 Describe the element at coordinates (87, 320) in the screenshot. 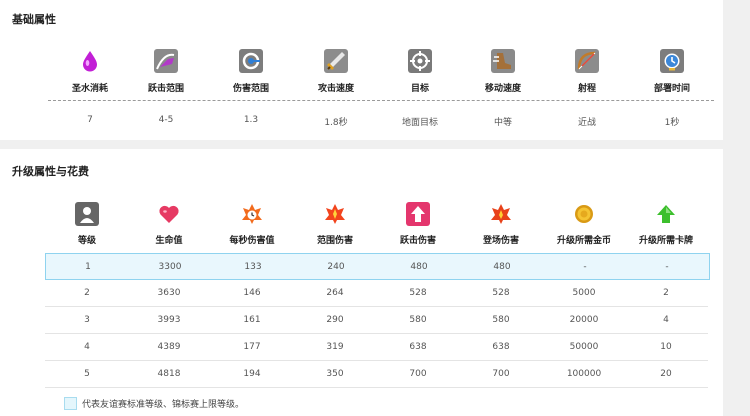

I see `cell-level: 3` at that location.